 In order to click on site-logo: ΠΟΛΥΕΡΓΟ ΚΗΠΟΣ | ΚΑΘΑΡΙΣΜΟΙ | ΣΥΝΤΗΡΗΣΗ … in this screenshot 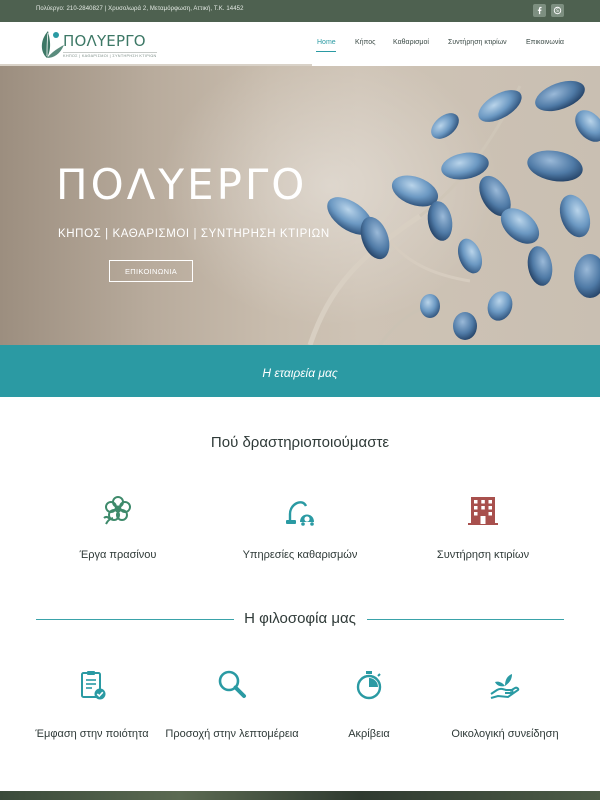, I will do `click(97, 45)`.